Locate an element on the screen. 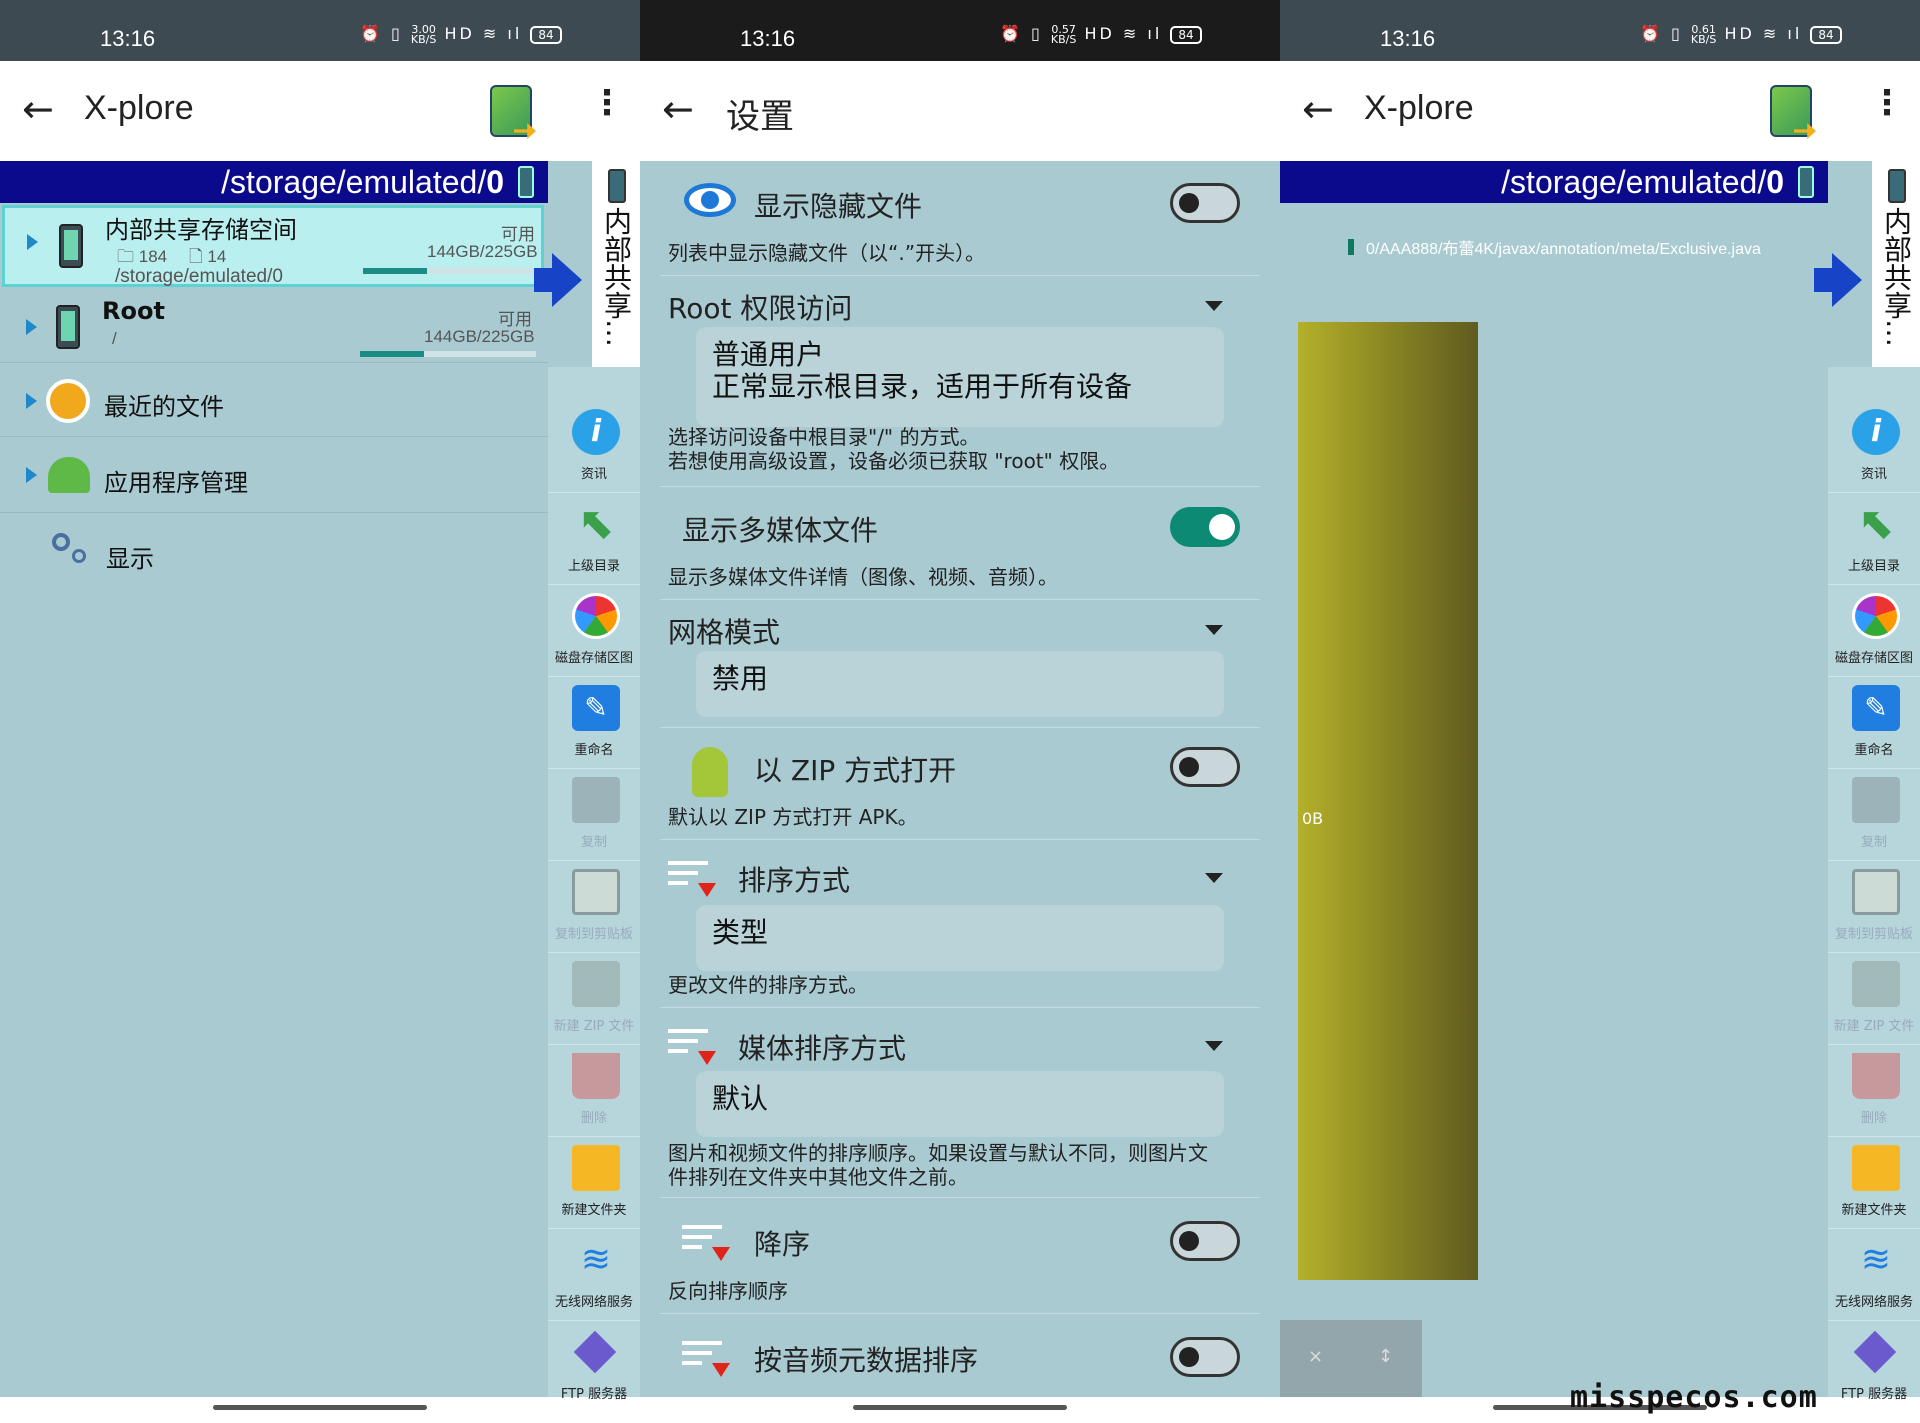 This screenshot has height=1423, width=1920. setting-grid-mode: 网格模式 is located at coordinates (724, 631).